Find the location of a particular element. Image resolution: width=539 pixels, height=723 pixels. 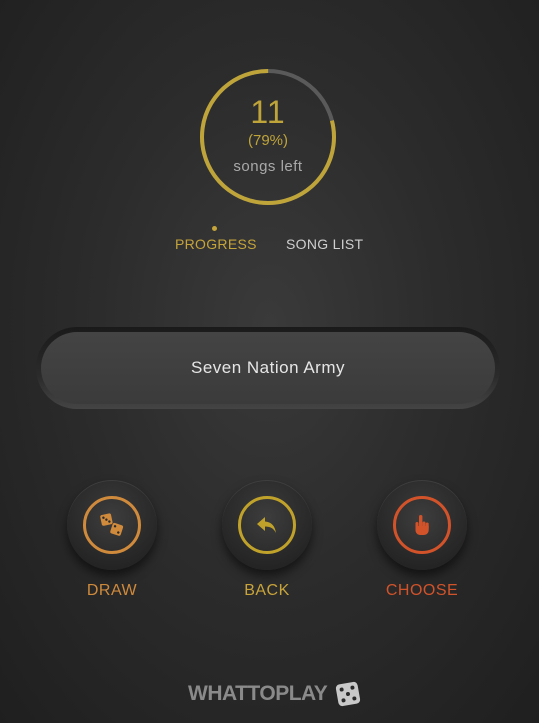

songs-left-percent: (79%) is located at coordinates (267, 140).